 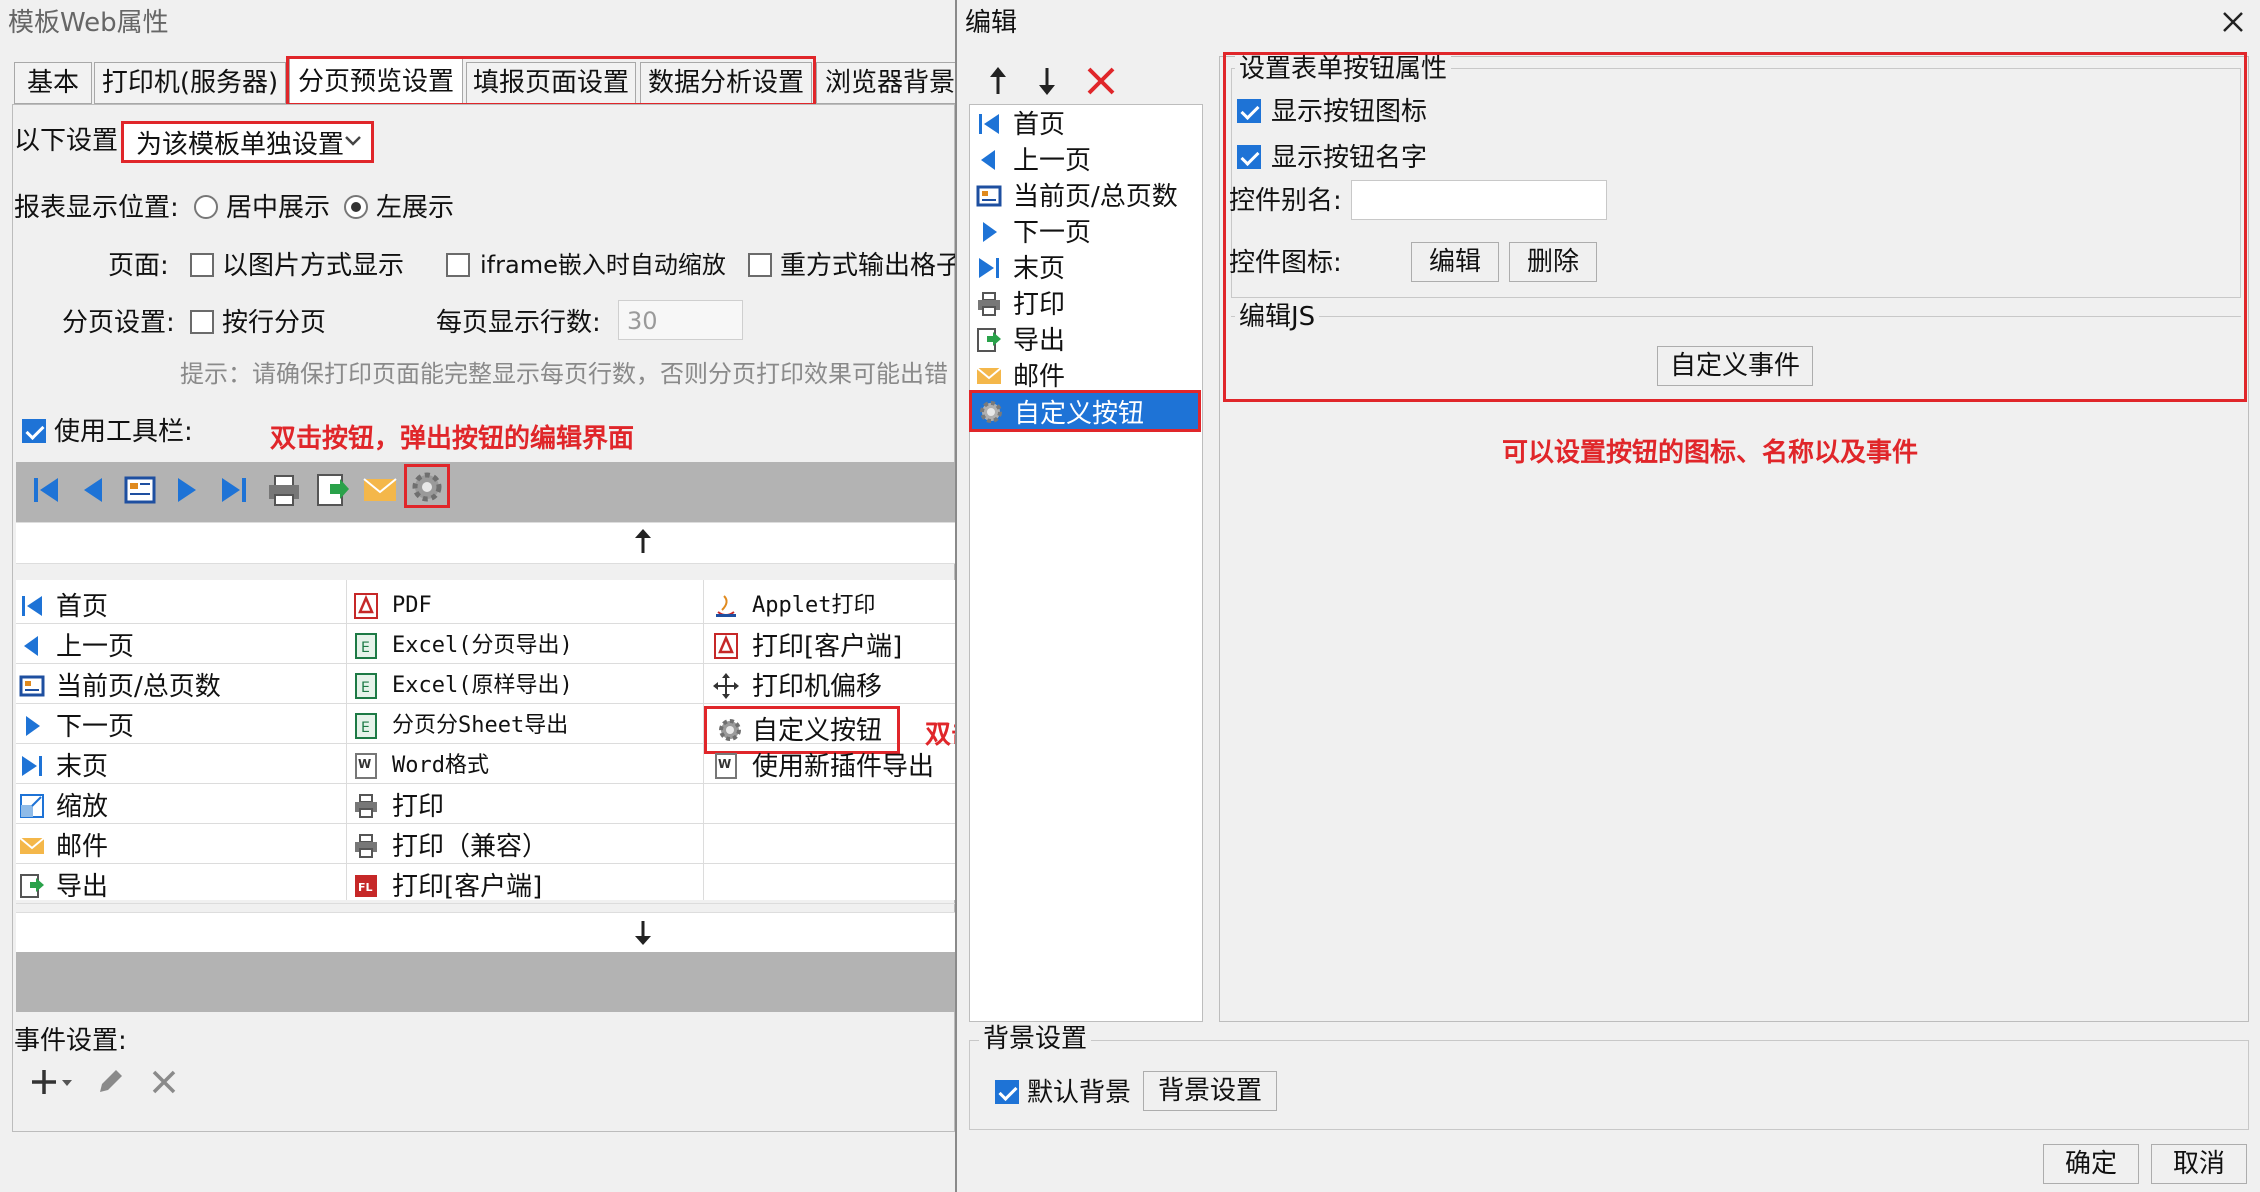 I want to click on svg-text: W, so click(x=364, y=764).